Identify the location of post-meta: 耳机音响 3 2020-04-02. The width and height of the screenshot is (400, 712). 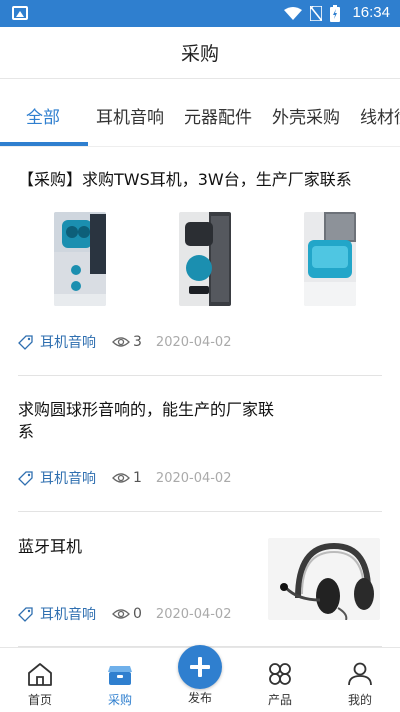
(124, 342).